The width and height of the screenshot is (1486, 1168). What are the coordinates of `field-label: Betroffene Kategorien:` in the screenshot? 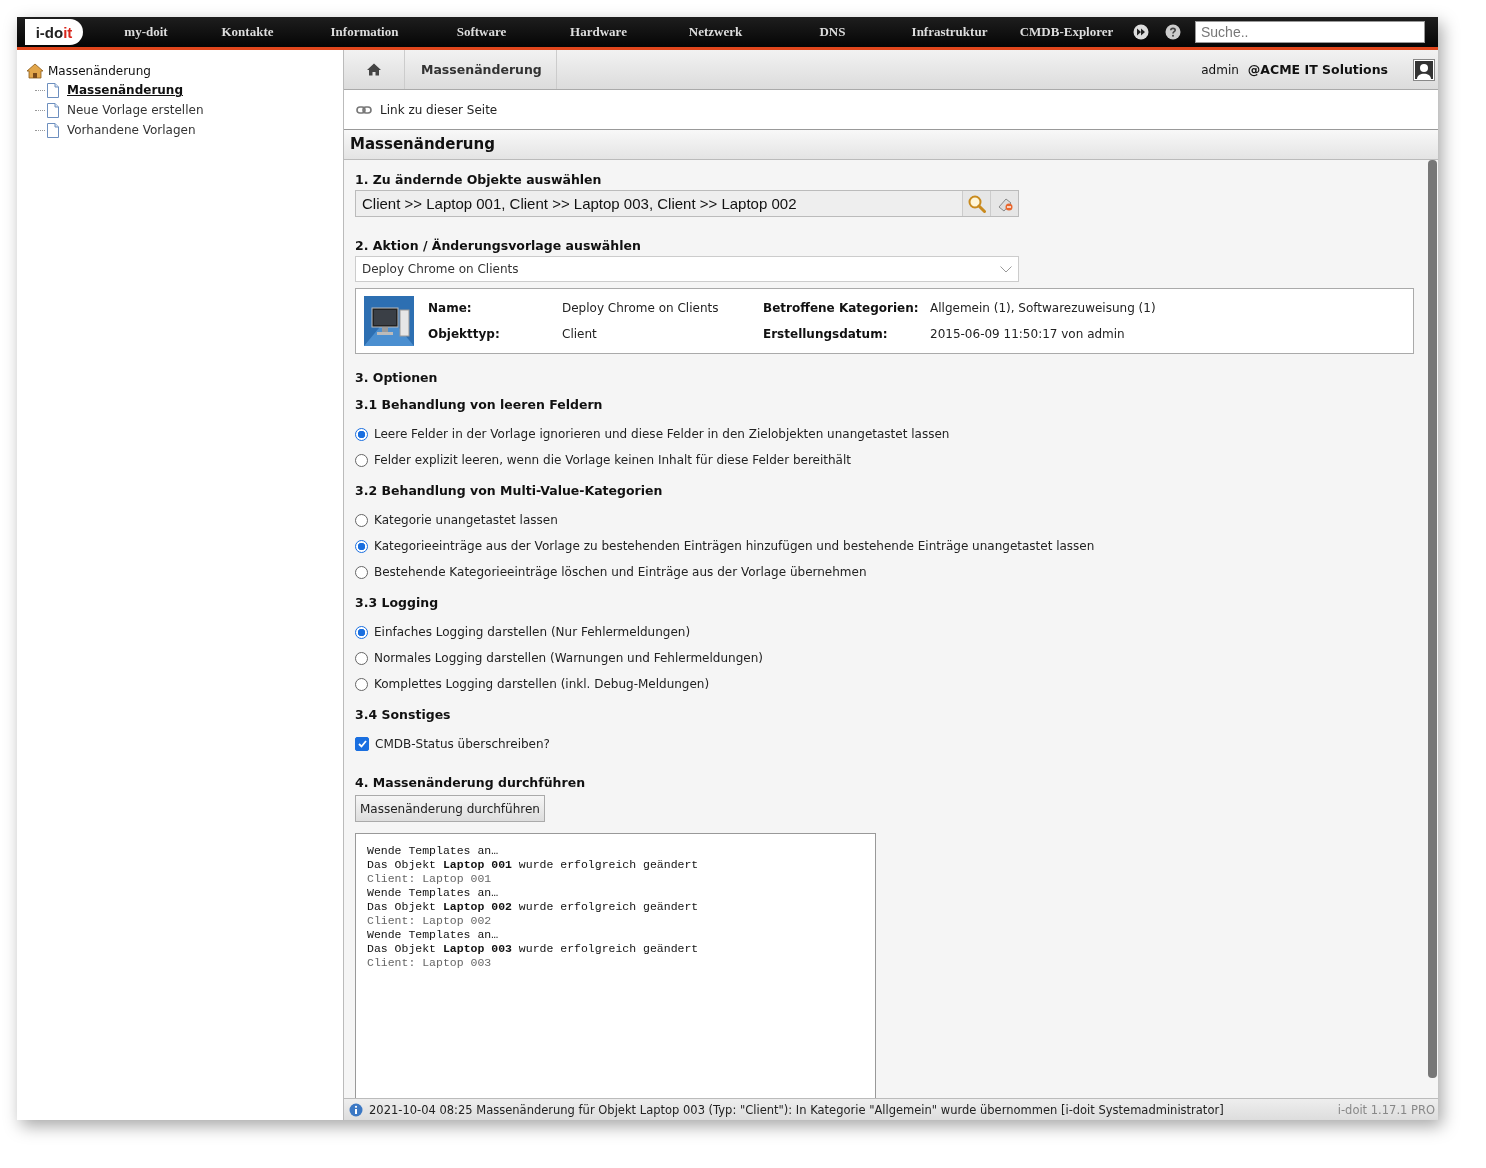 It's located at (841, 308).